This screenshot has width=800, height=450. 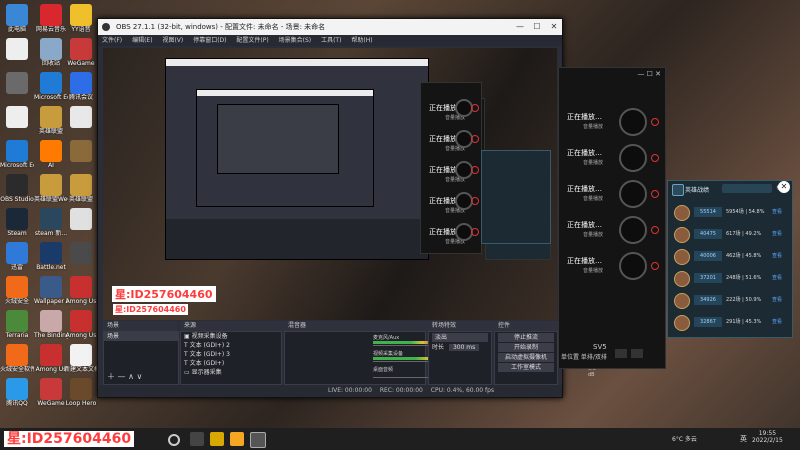 What do you see at coordinates (784, 187) in the screenshot?
I see `close-icon: ✕` at bounding box center [784, 187].